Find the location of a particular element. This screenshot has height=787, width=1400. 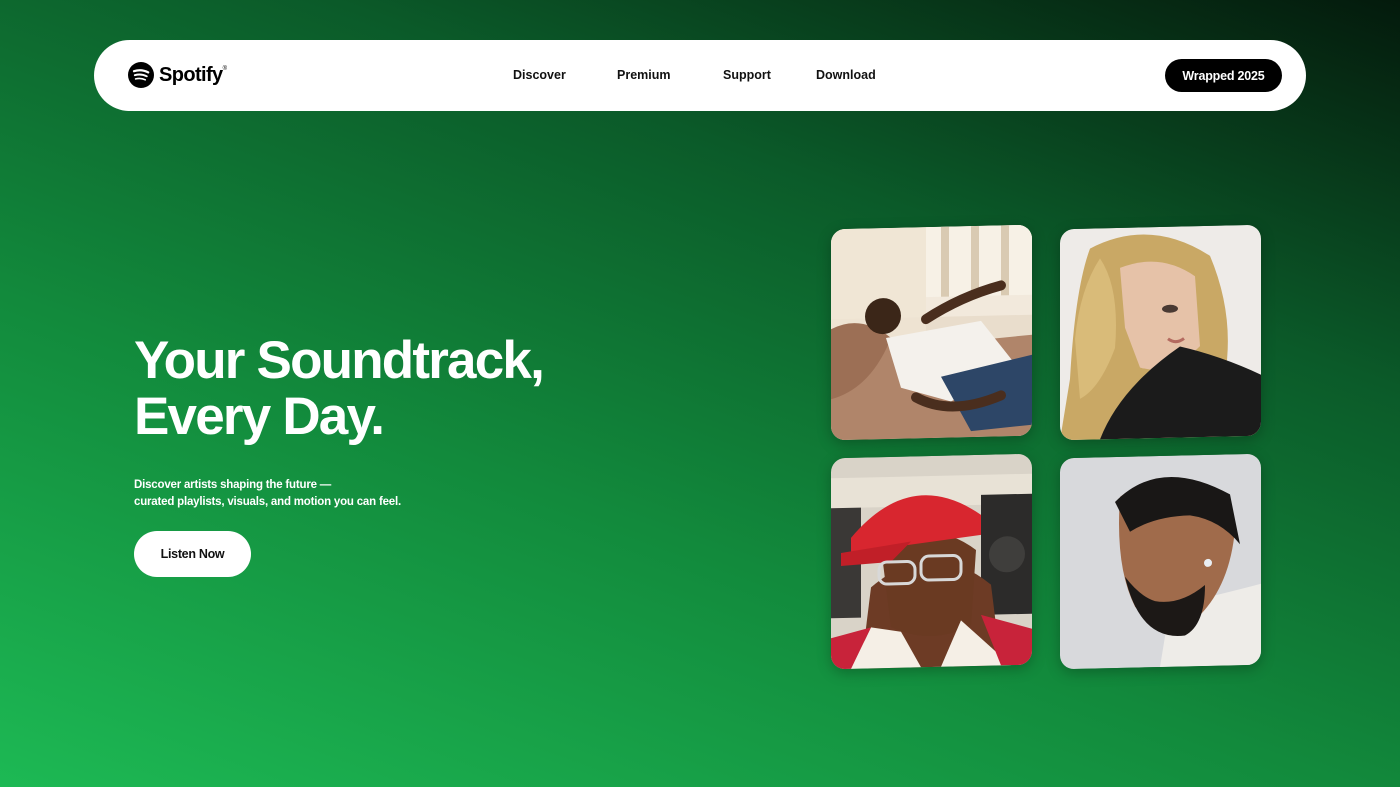

nav-link-download: Download is located at coordinates (846, 75).